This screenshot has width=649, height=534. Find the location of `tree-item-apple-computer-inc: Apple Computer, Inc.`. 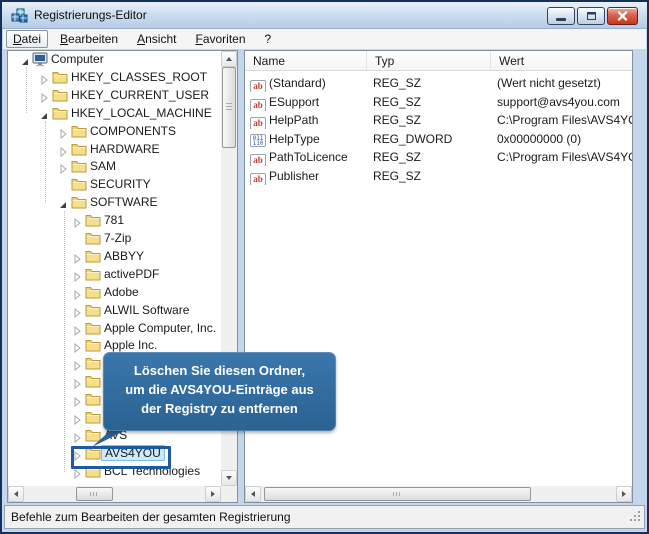

tree-item-apple-computer-inc: Apple Computer, Inc. is located at coordinates (114, 328).